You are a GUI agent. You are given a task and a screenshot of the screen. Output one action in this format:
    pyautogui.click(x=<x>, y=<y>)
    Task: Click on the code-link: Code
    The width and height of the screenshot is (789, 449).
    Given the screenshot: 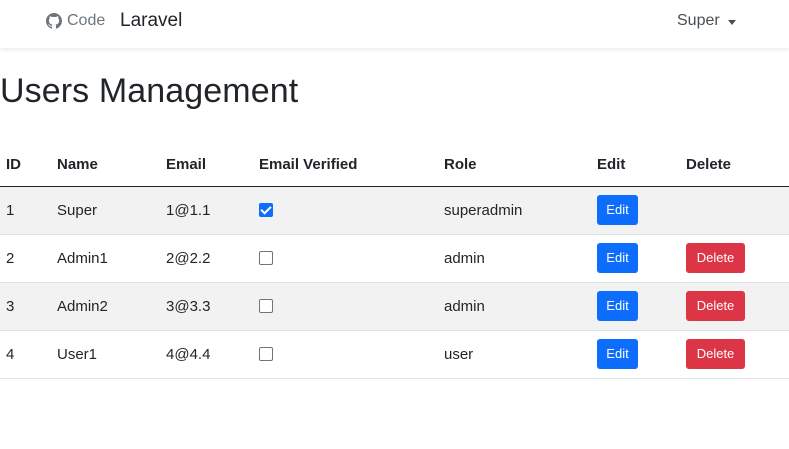 What is the action you would take?
    pyautogui.click(x=75, y=21)
    